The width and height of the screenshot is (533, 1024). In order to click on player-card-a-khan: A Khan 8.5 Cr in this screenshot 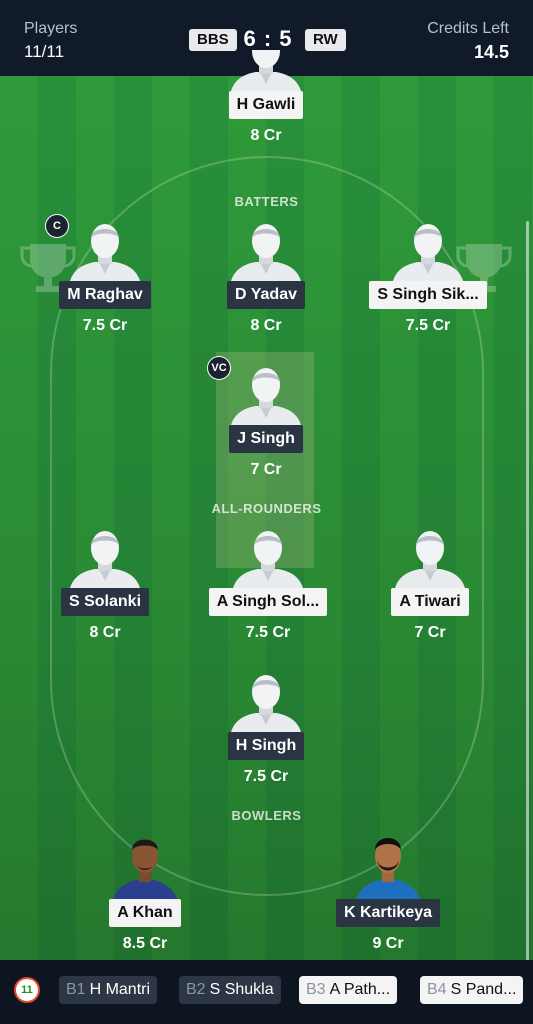, I will do `click(145, 892)`.